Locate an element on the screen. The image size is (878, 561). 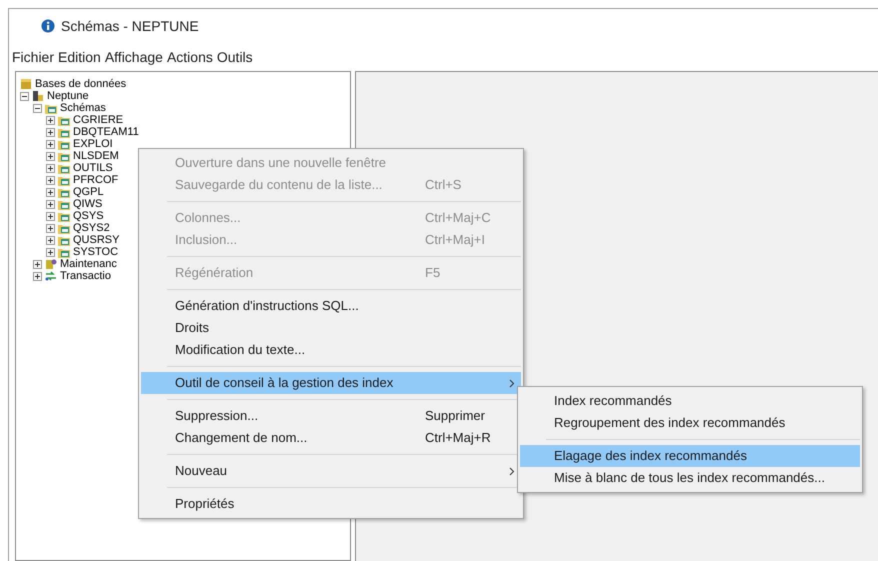
menu-bar-item: Affichage is located at coordinates (133, 57).